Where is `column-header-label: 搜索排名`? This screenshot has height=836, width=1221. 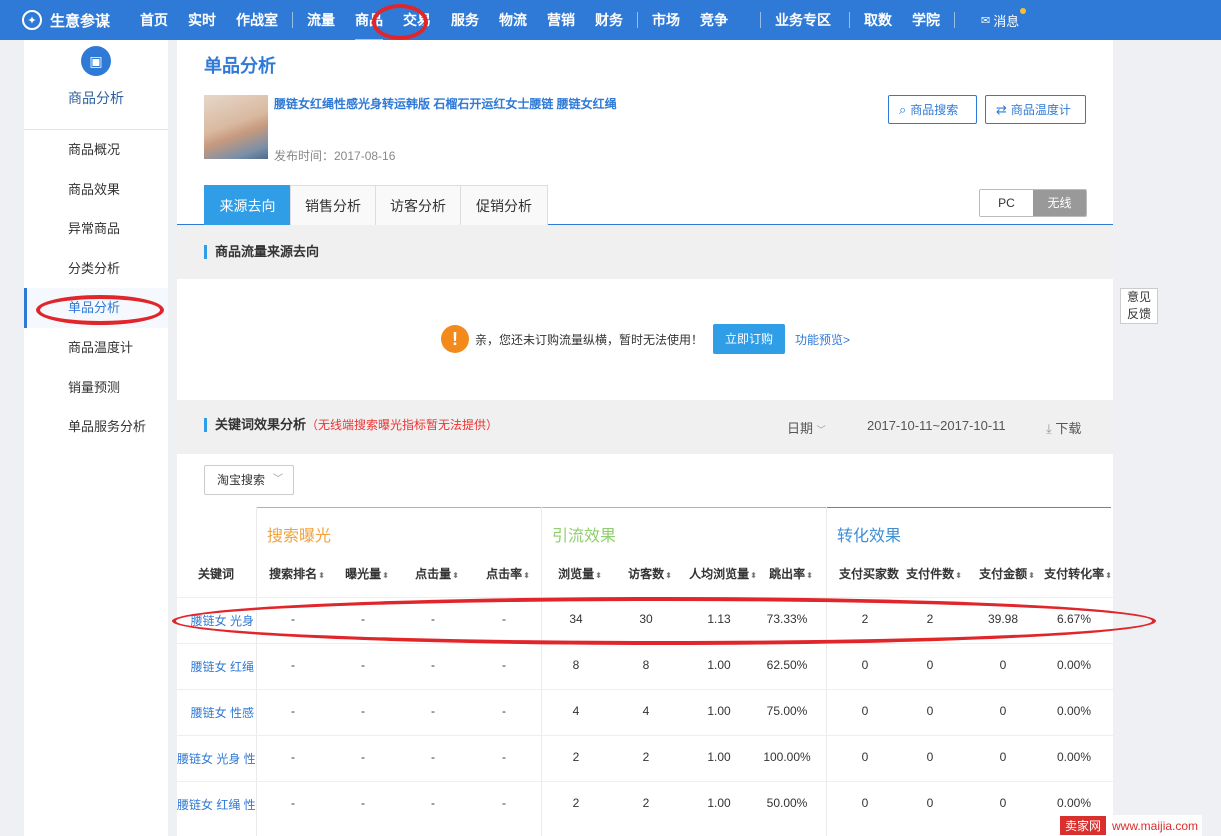
column-header-label: 搜索排名 is located at coordinates (293, 574).